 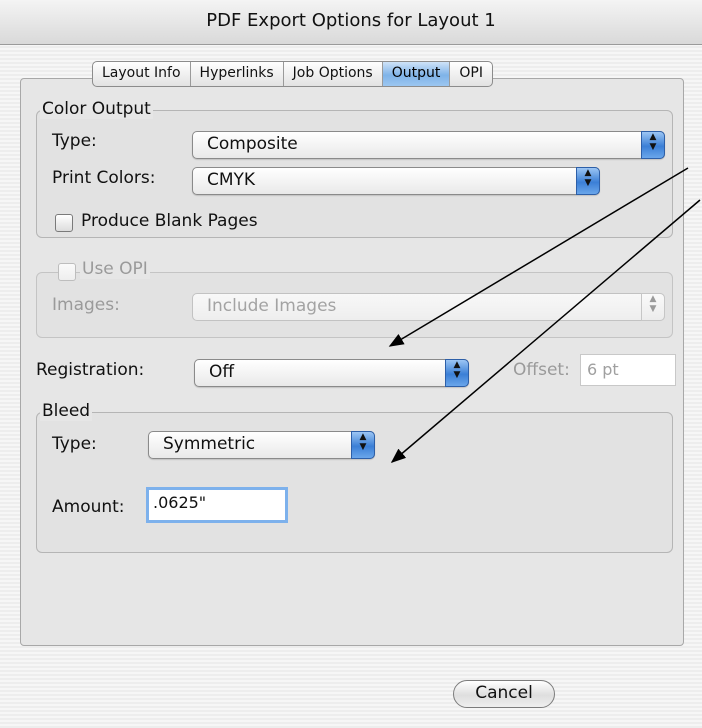 I want to click on callout-arrow-registration, so click(x=538, y=257).